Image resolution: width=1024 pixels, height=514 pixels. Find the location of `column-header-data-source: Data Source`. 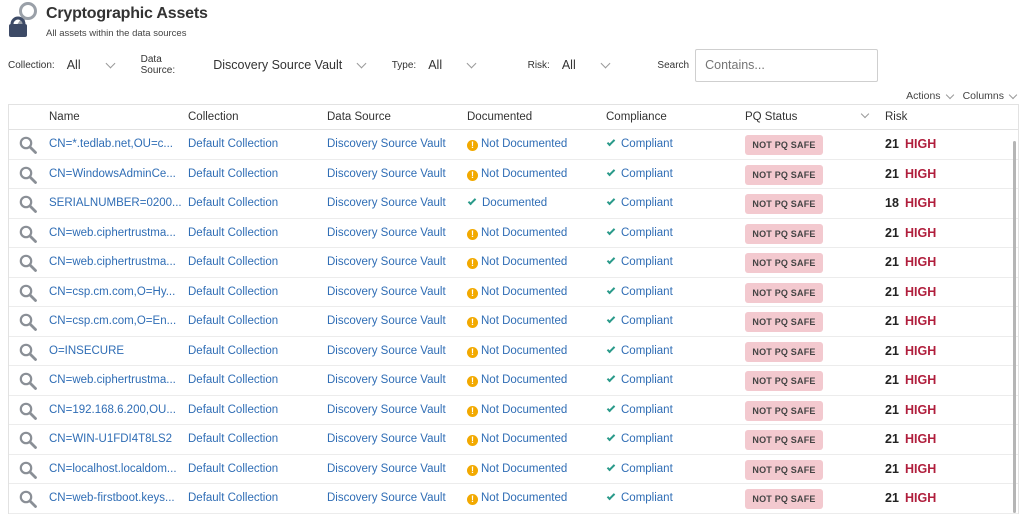

column-header-data-source: Data Source is located at coordinates (359, 117).